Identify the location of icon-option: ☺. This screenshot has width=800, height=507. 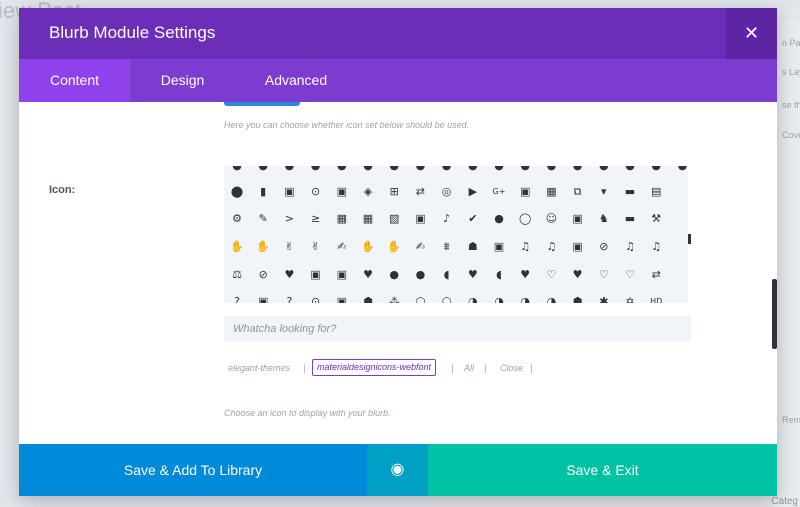
(551, 219).